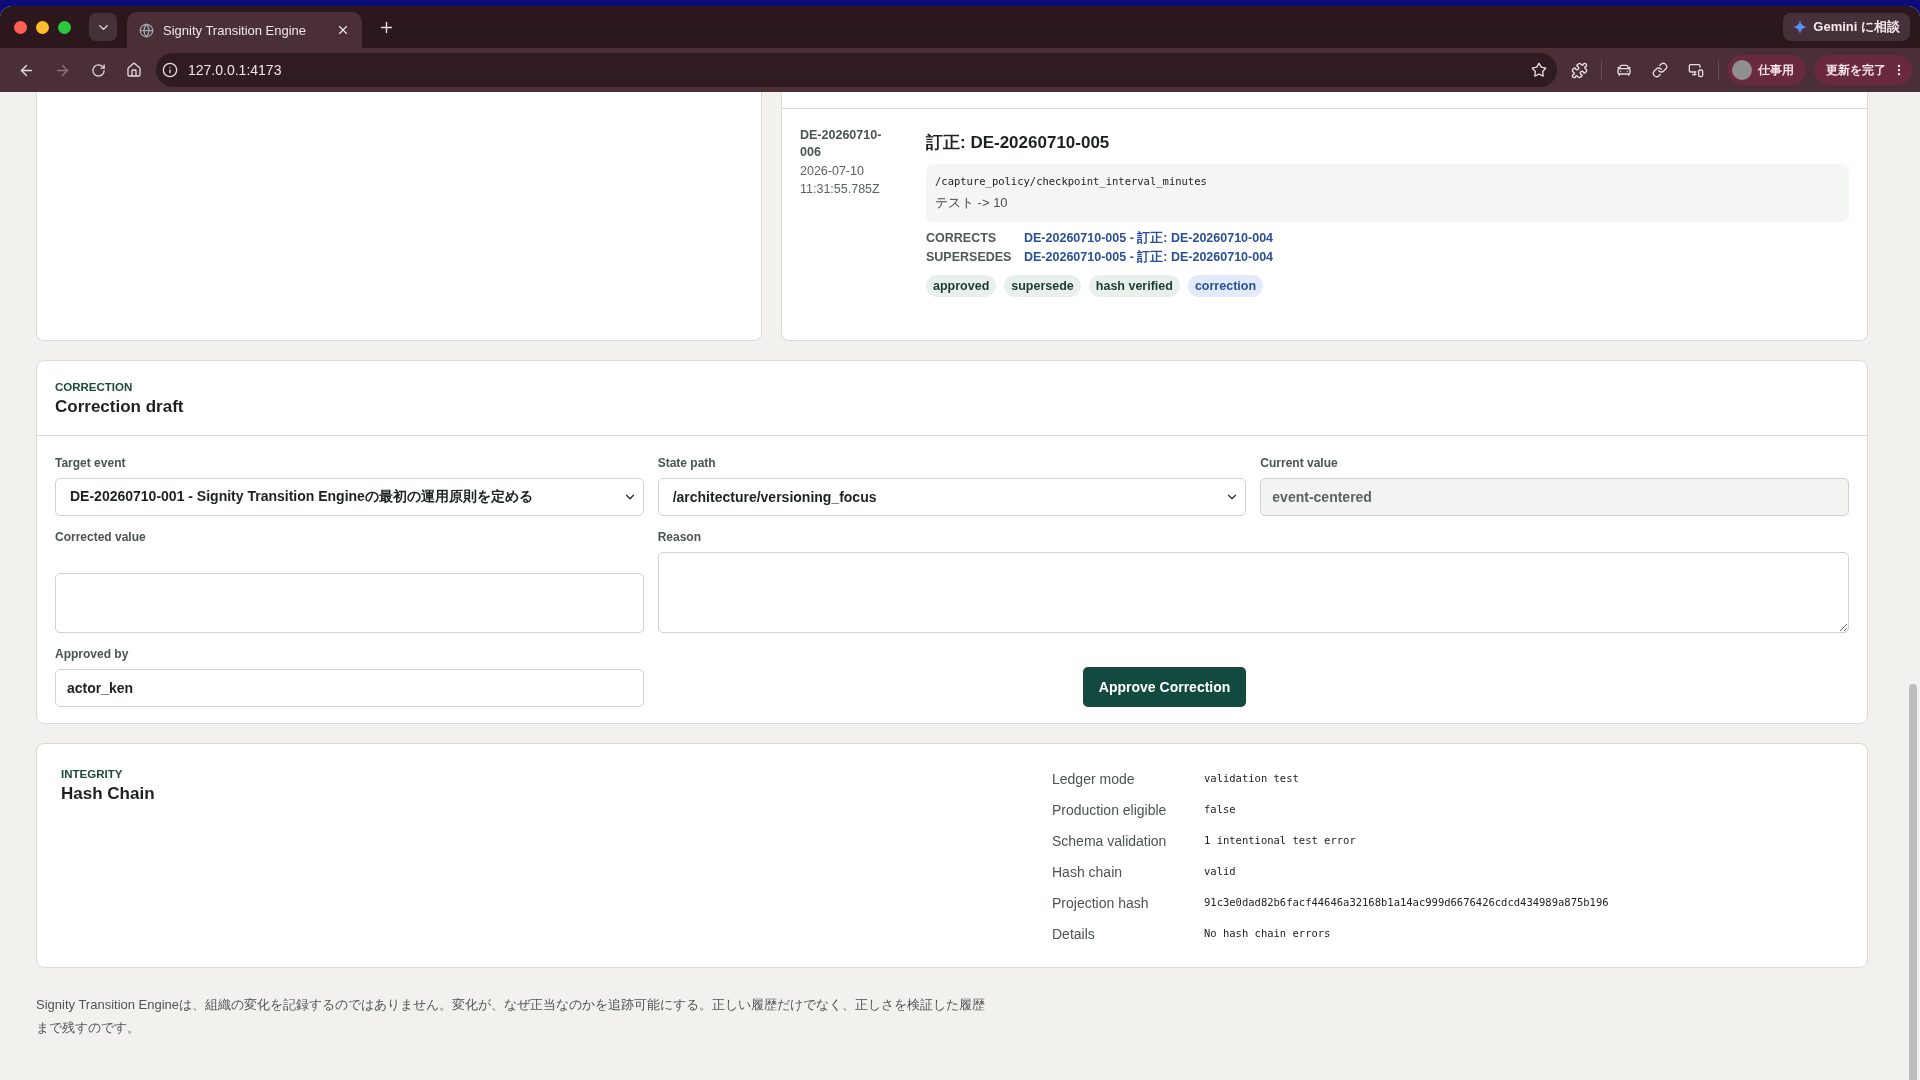 Image resolution: width=1920 pixels, height=1080 pixels. Describe the element at coordinates (170, 70) in the screenshot. I see `info-icon` at that location.